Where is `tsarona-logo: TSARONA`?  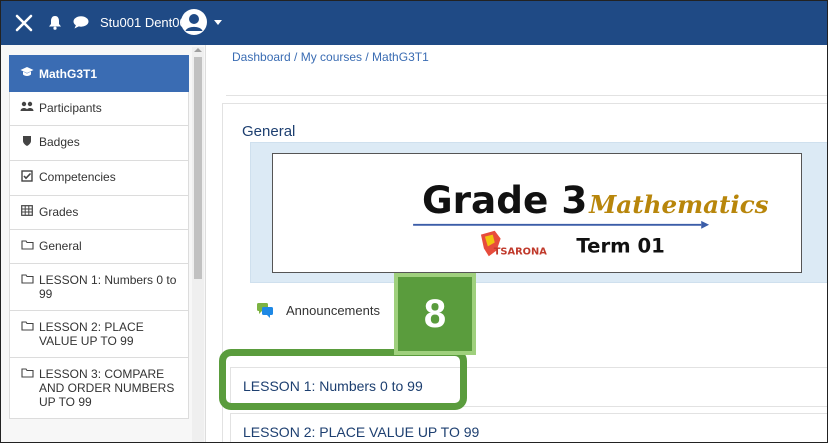 tsarona-logo: TSARONA is located at coordinates (514, 243).